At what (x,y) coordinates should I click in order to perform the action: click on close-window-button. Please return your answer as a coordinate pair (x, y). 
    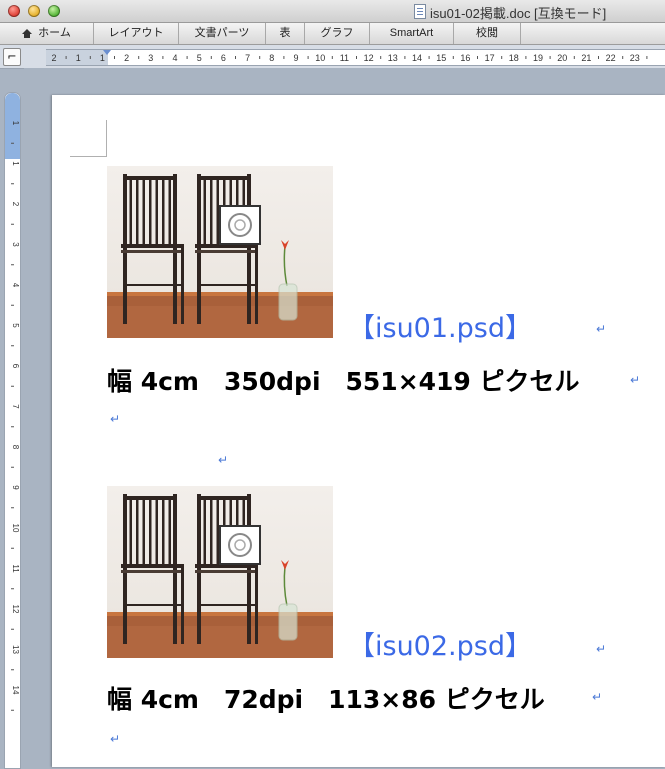
    Looking at the image, I should click on (14, 11).